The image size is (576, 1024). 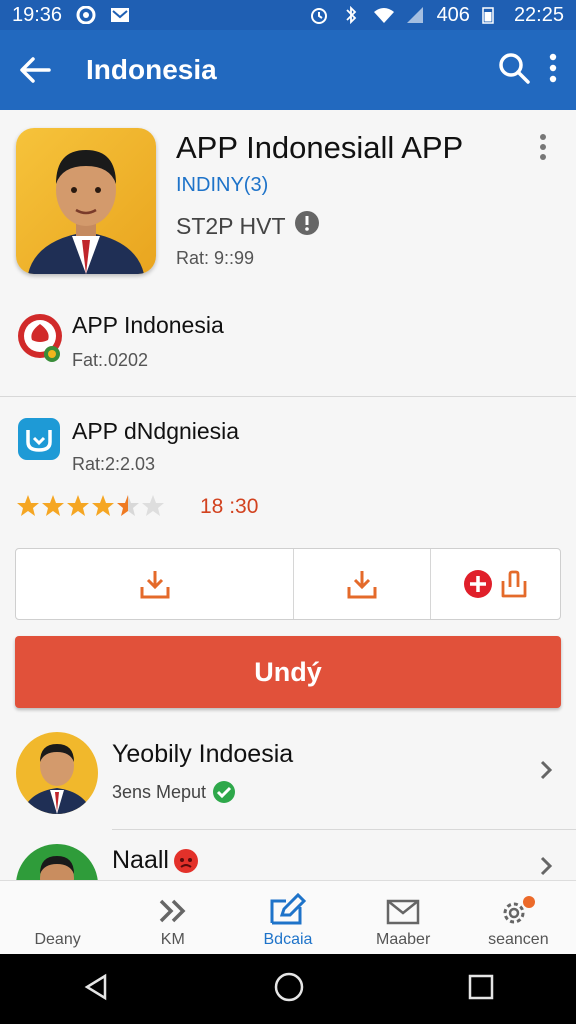 I want to click on bottom-navigation: Deany KM Bdcaia Maaber seancen, so click(x=288, y=917).